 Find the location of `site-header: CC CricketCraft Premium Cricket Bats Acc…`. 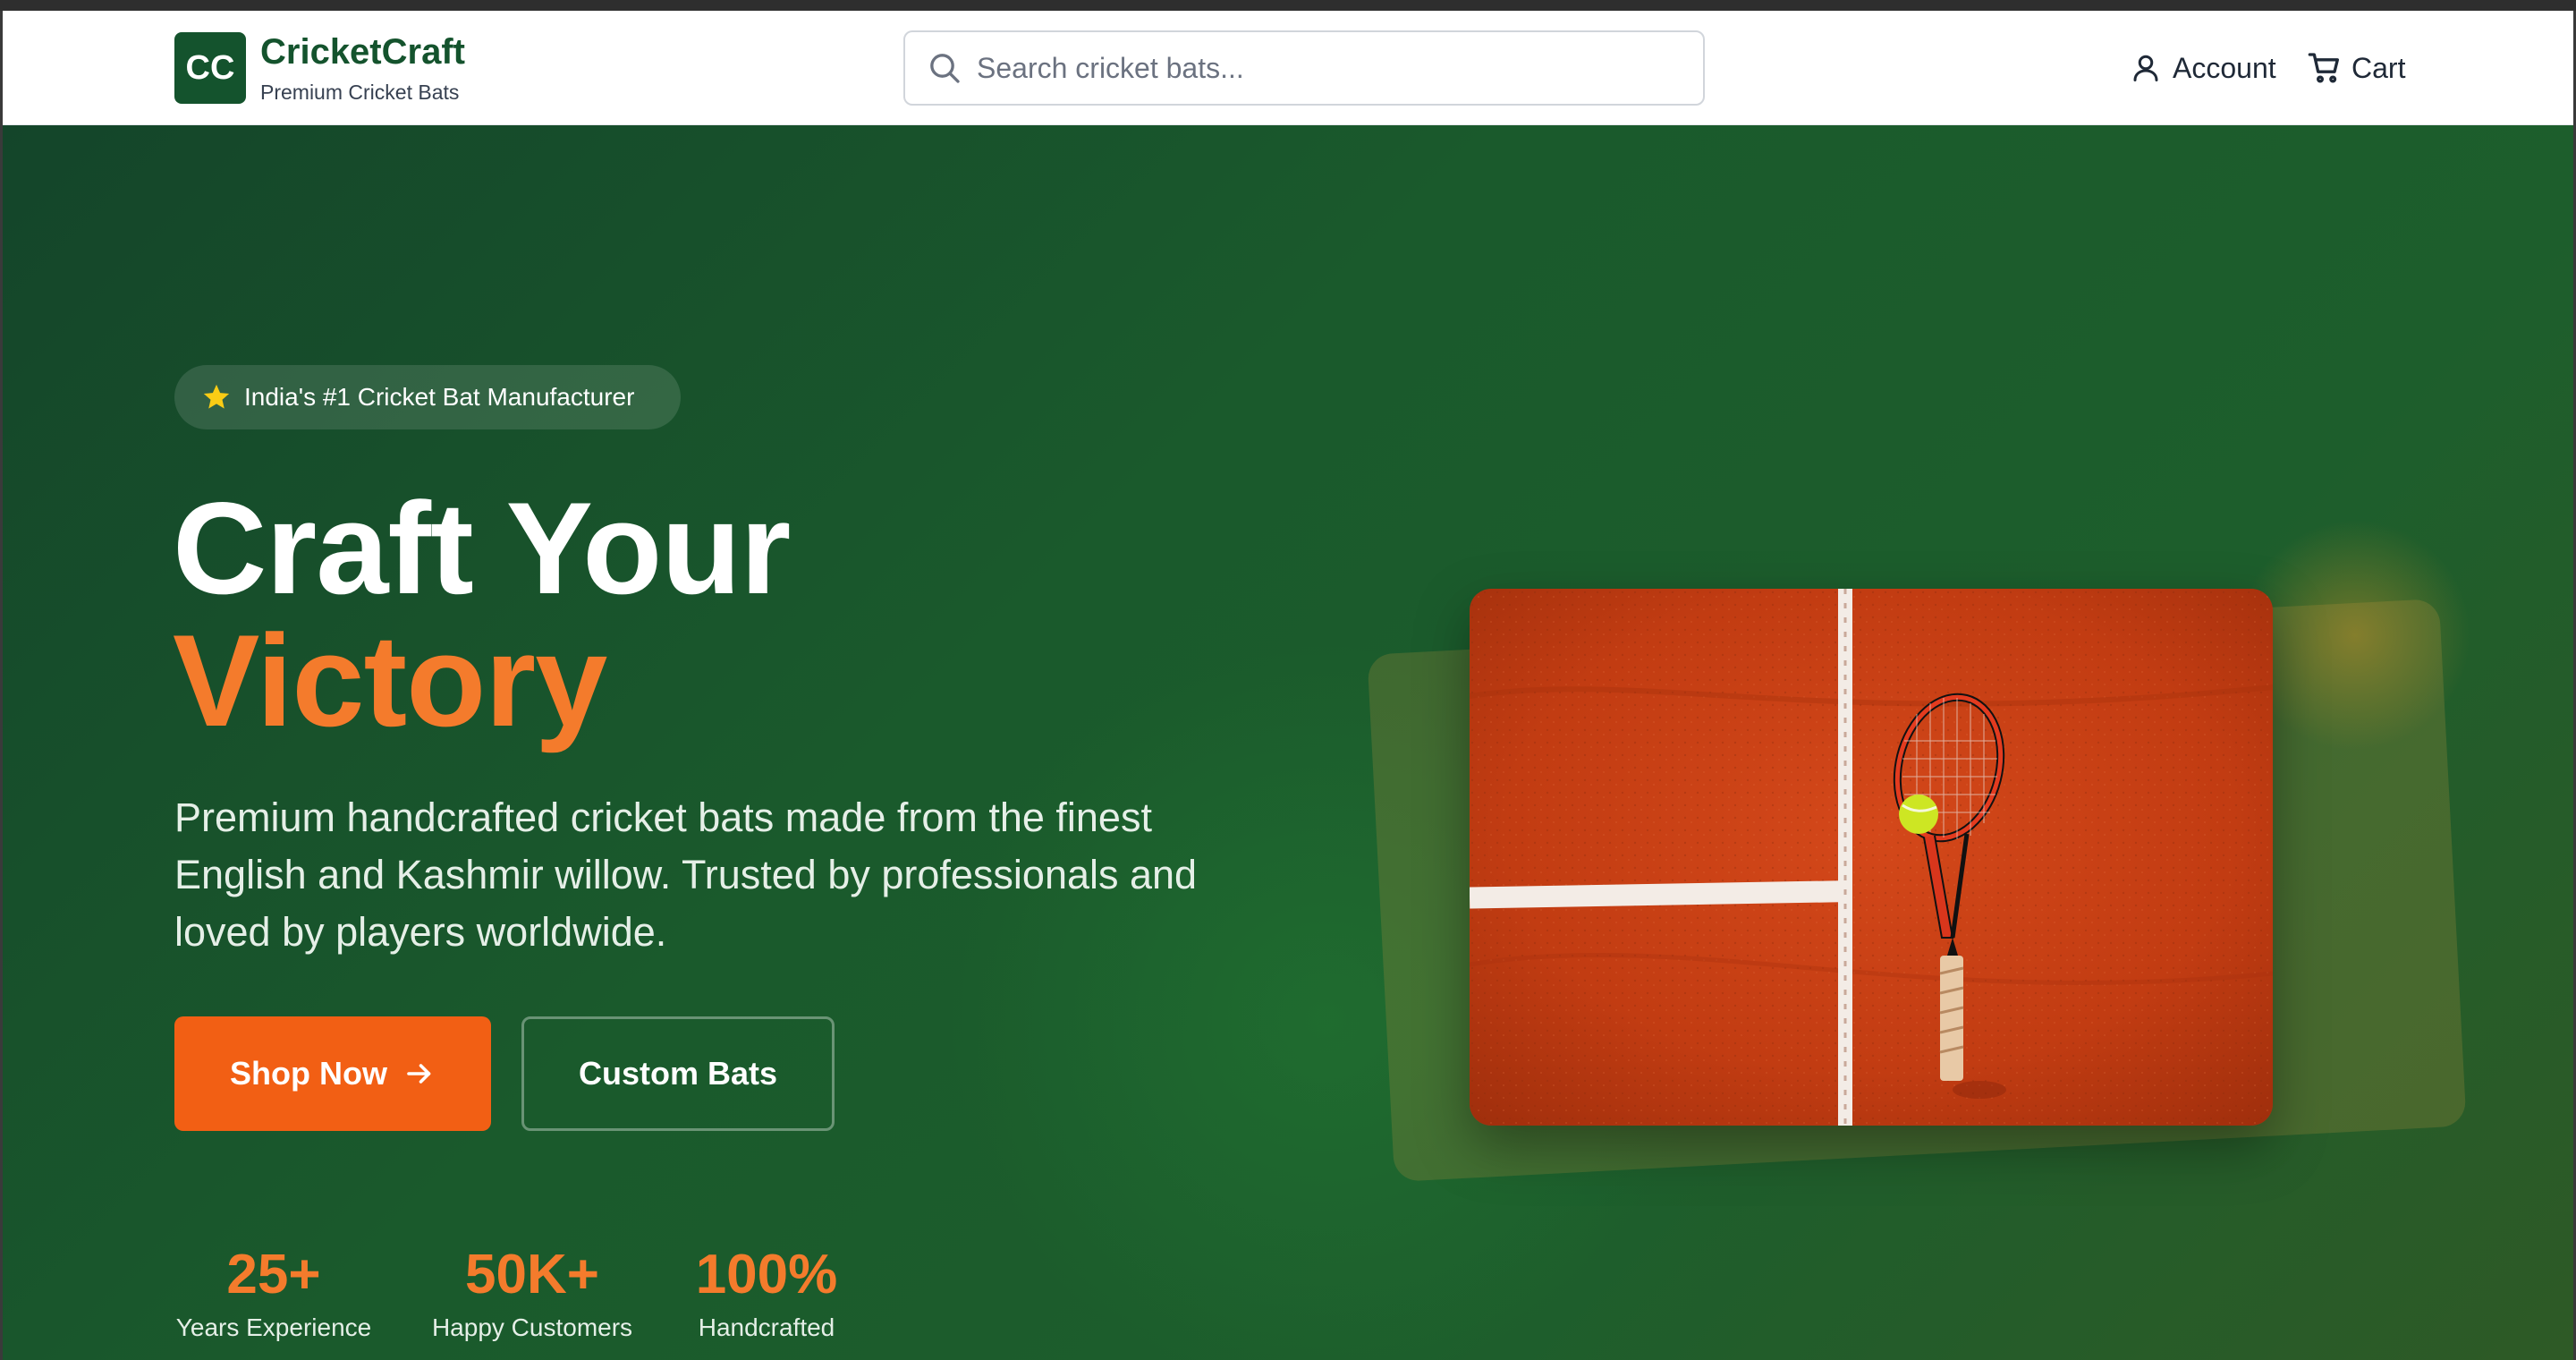

site-header: CC CricketCraft Premium Cricket Bats Acc… is located at coordinates (1288, 68).